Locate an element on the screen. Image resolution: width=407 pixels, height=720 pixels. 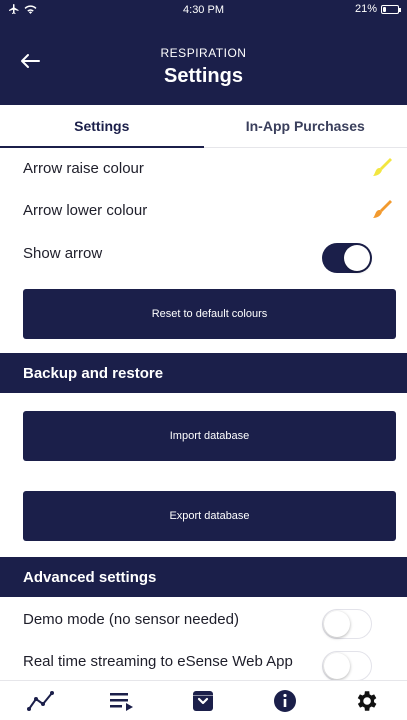
wifi-icon is located at coordinates (30, 11).